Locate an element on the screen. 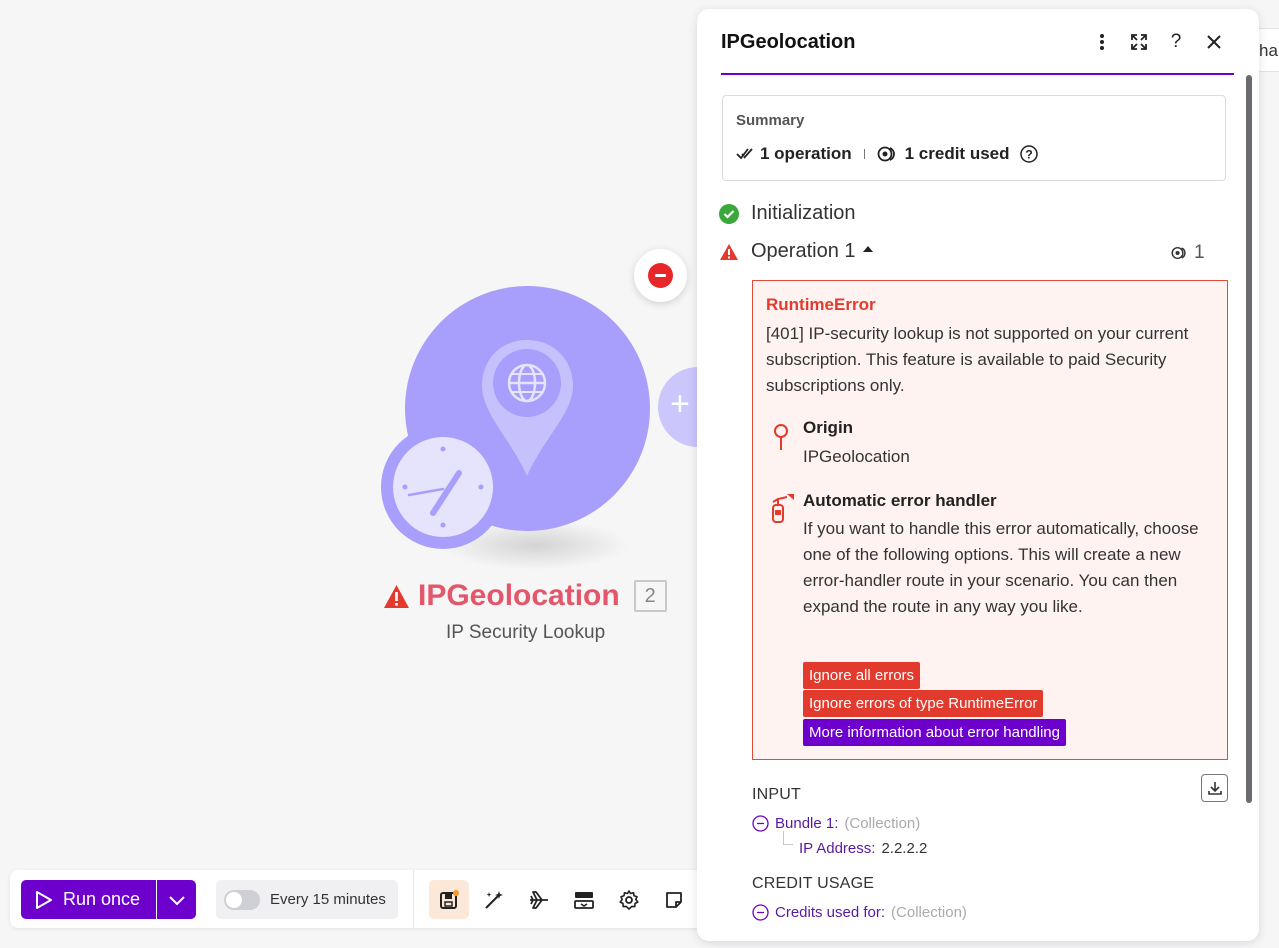 The height and width of the screenshot is (948, 1279). ignore-all-errors-button: Ignore all errors is located at coordinates (862, 675).